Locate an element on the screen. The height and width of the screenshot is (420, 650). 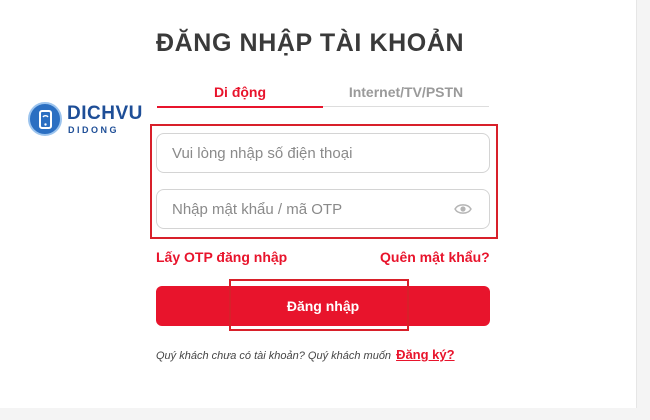
login-button: Đăng nhập is located at coordinates (323, 306).